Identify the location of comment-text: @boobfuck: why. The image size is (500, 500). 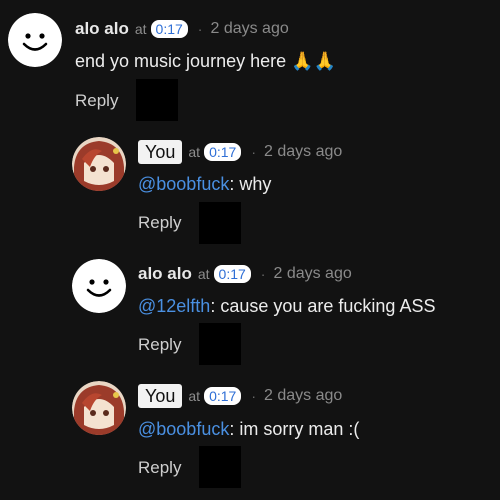
(204, 184).